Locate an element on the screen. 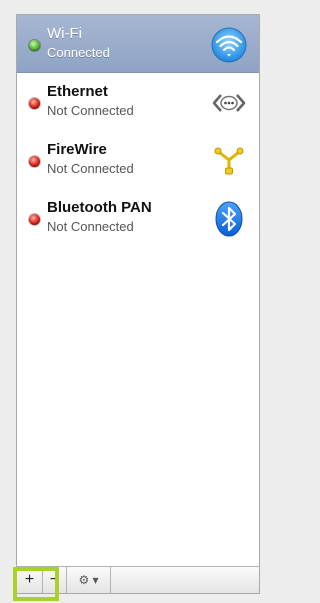 This screenshot has height=603, width=320. list-toolbar: + − ⚙ ▾ is located at coordinates (138, 579).